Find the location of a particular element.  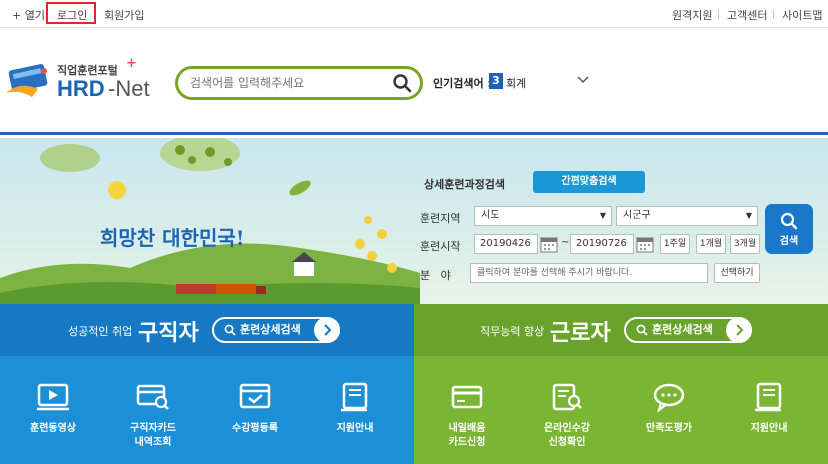

satisfaction-survey-label: 만족도평가 is located at coordinates (669, 428).